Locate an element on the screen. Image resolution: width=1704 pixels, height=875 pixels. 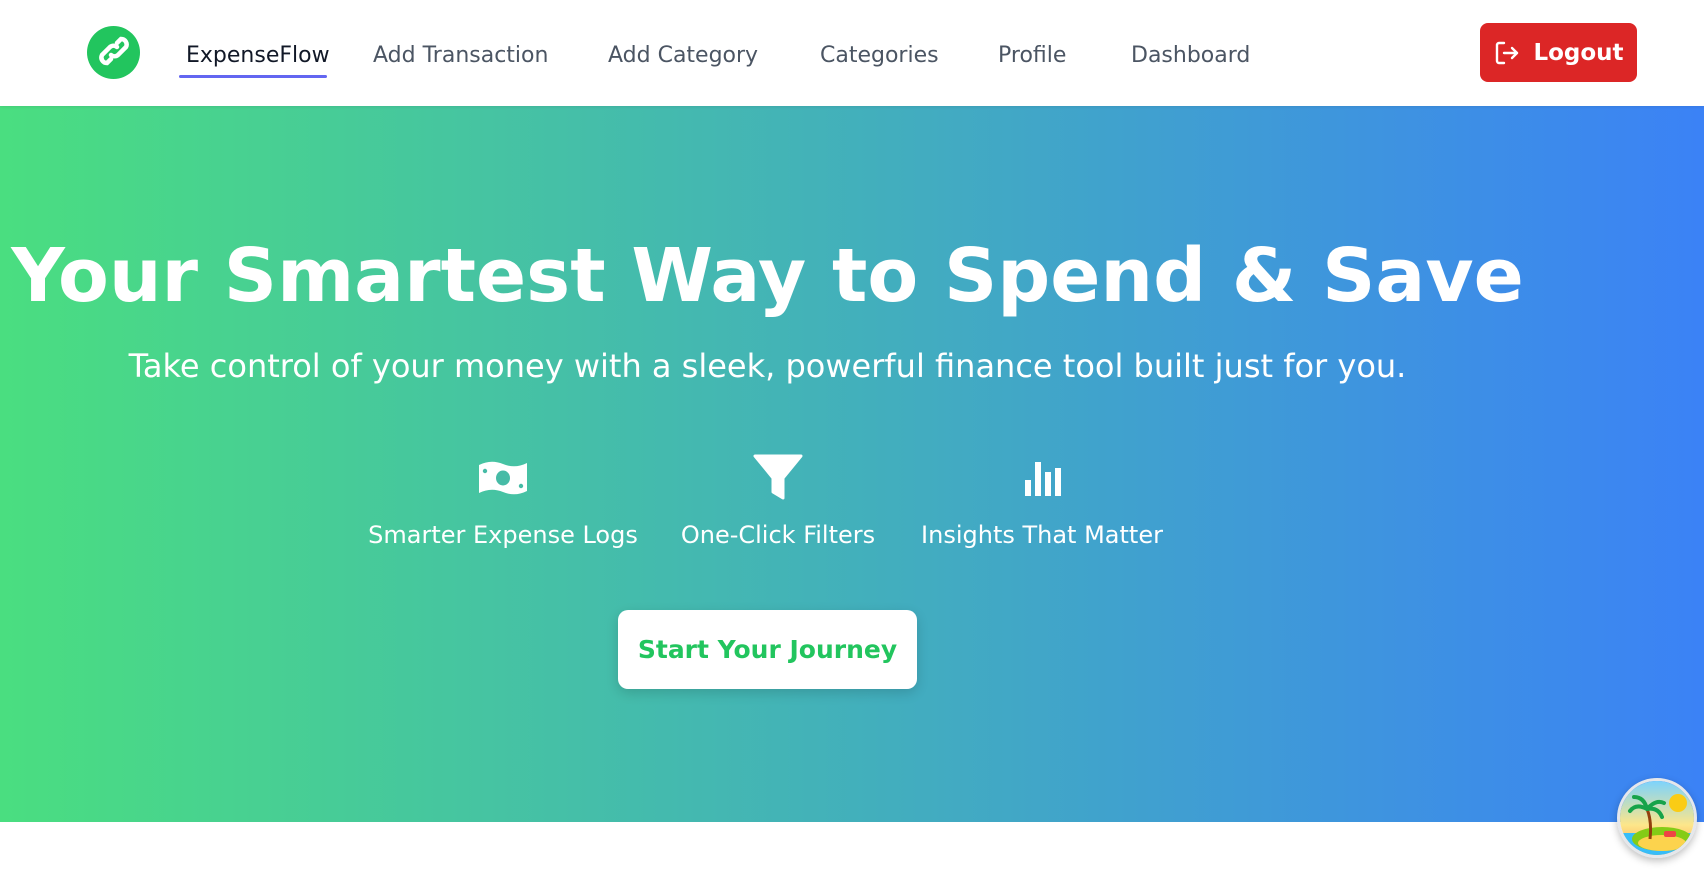
logout-button: Logout is located at coordinates (1558, 52).